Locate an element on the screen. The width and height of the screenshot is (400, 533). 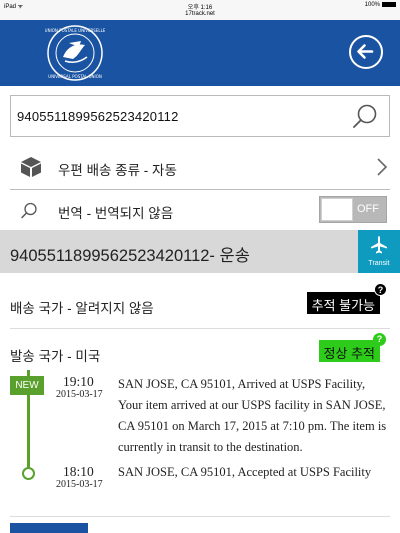
battery-indicator: 100% is located at coordinates (380, 5).